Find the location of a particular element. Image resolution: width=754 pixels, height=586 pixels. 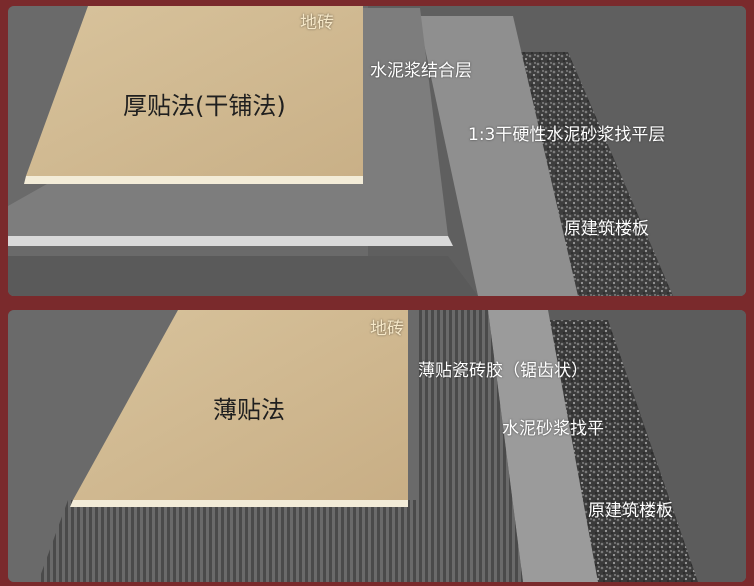

mortar-label: 水泥砂浆找平 is located at coordinates (553, 429).